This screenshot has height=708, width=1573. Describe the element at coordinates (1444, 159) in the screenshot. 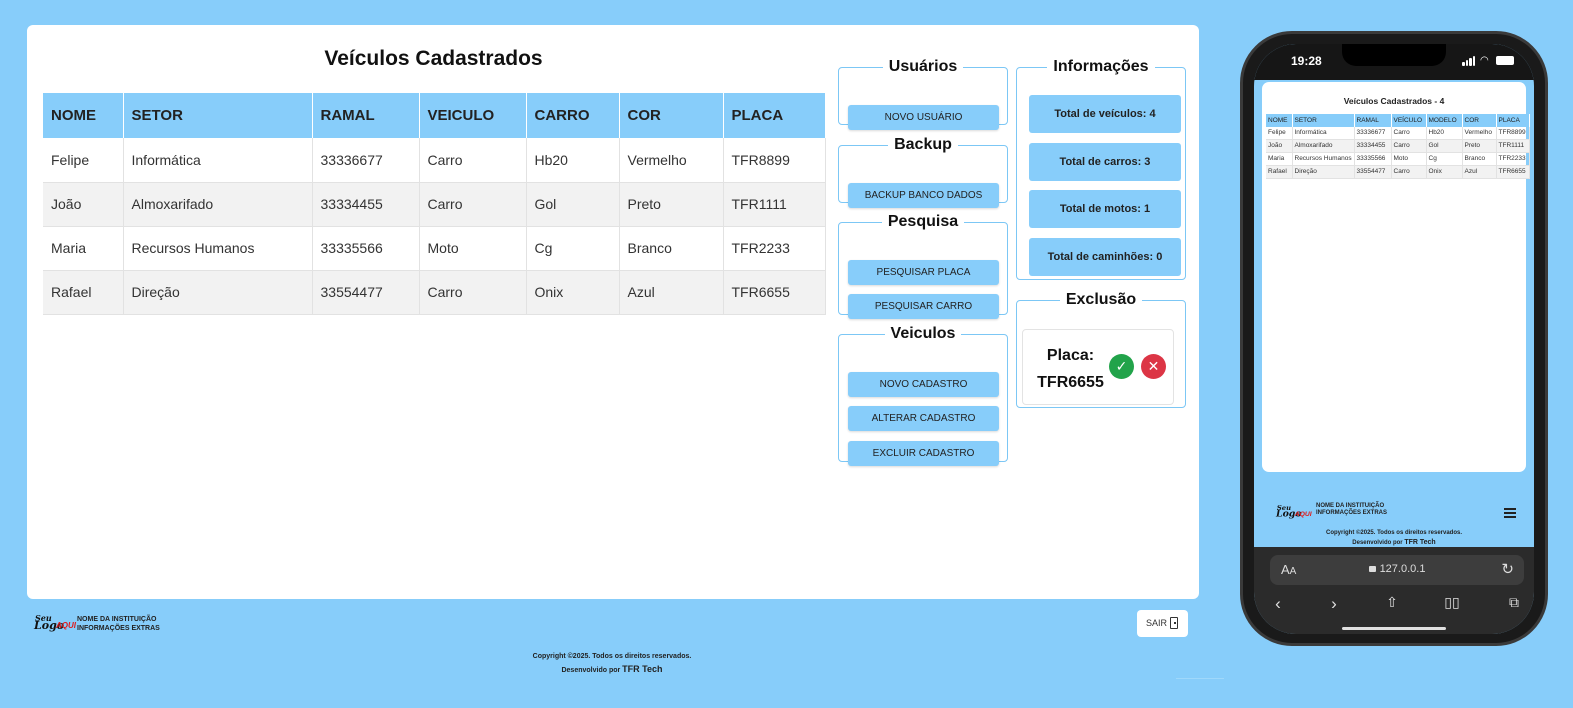

I see `table-cell: Cg` at that location.